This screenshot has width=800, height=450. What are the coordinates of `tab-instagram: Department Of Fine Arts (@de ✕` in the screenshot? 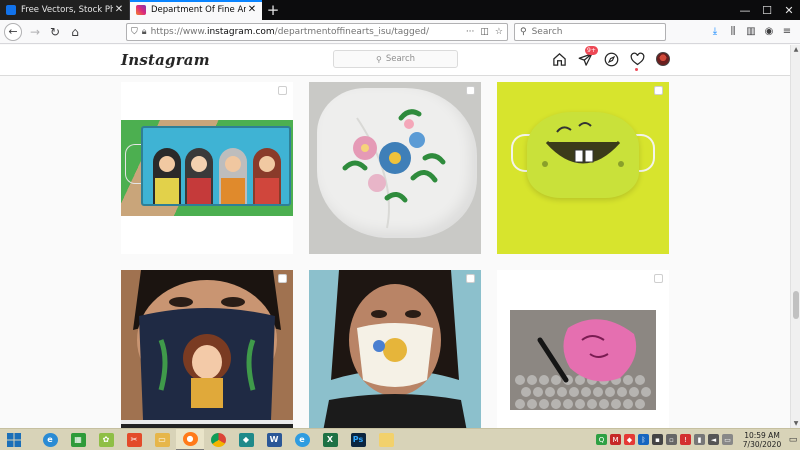 It's located at (196, 10).